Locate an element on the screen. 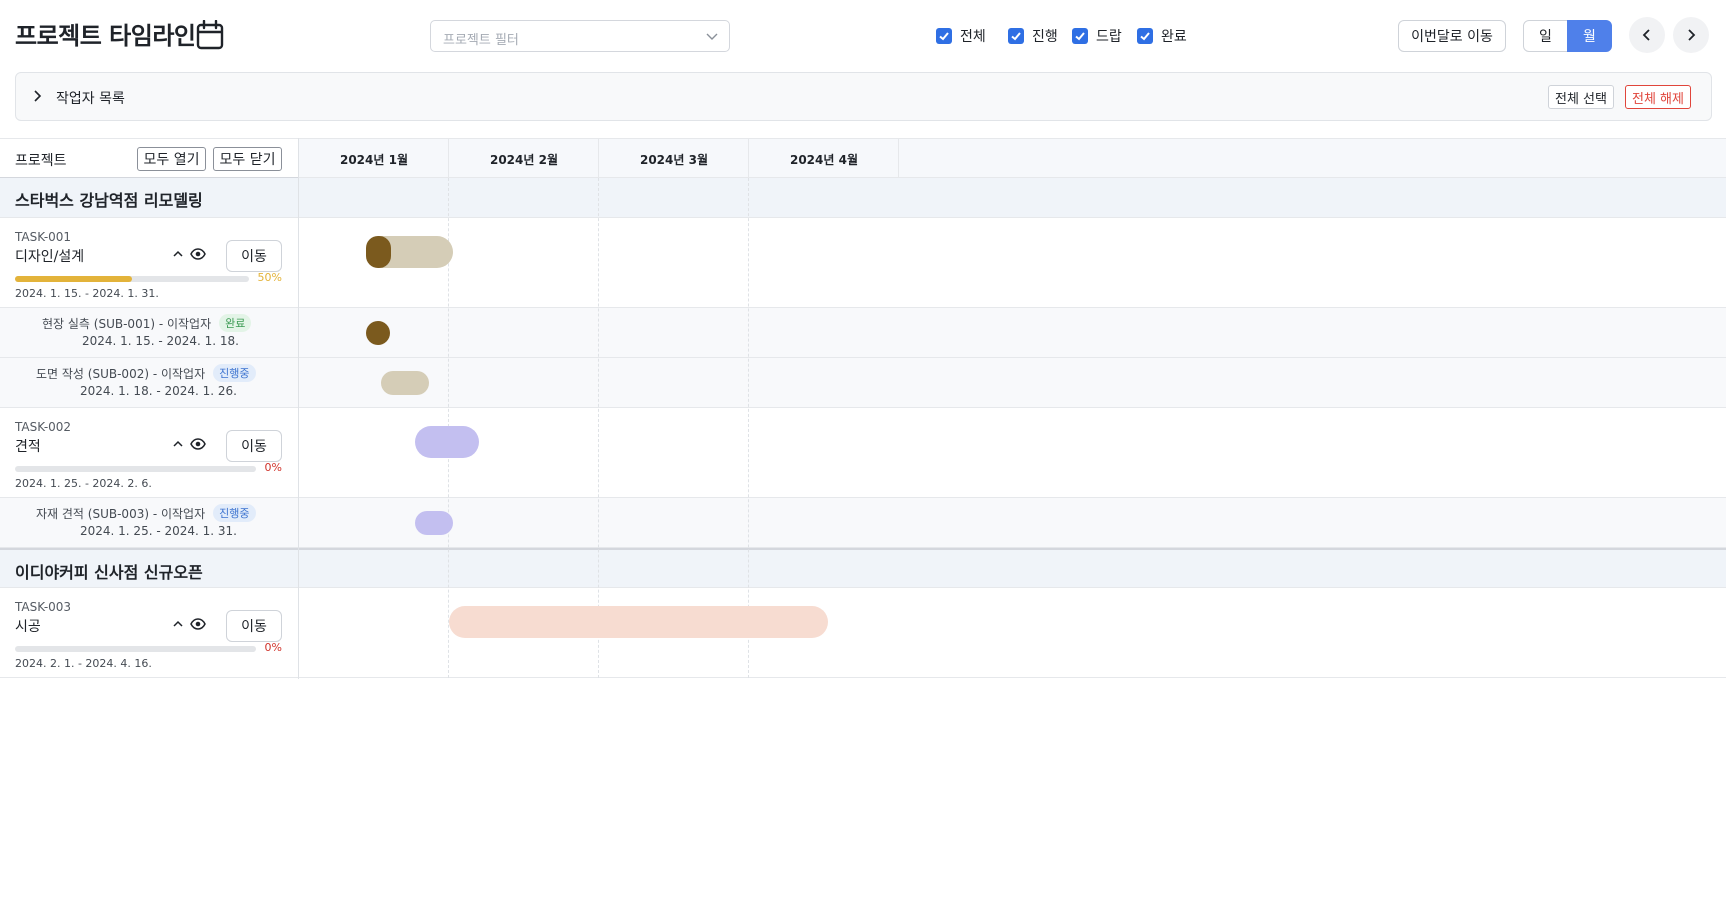  subtask-dates: 2024. 1. 18. - 2024. 1. 26. is located at coordinates (158, 391).